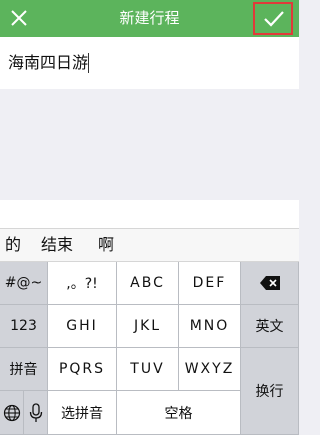 This screenshot has height=435, width=320. Describe the element at coordinates (57, 245) in the screenshot. I see `candidate-word: 结束` at that location.